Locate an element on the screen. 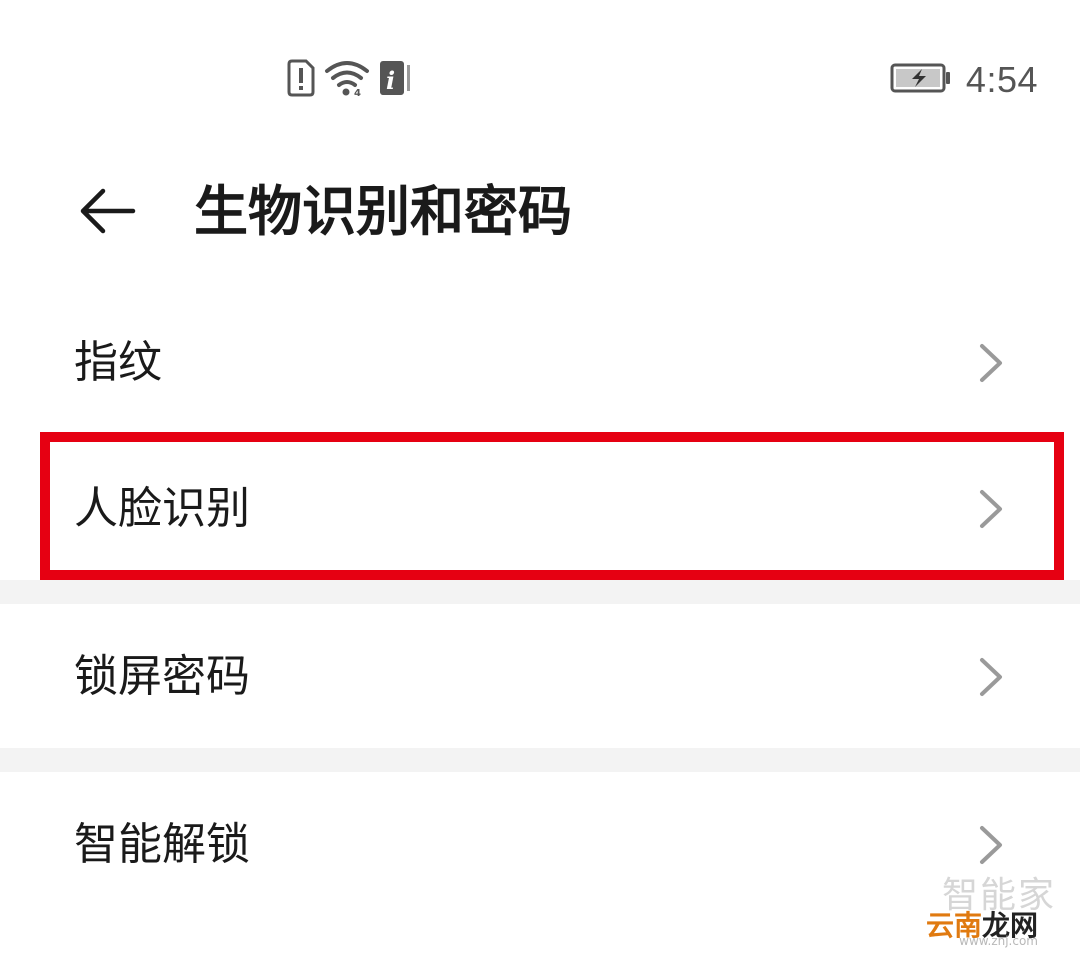 The image size is (1080, 954). status-icons-right: 4:54 is located at coordinates (964, 80).